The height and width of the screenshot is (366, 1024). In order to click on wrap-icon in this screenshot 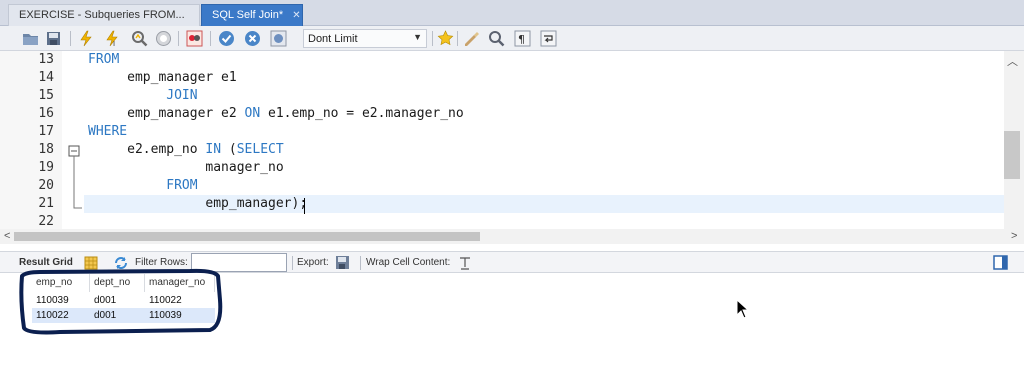, I will do `click(548, 38)`.